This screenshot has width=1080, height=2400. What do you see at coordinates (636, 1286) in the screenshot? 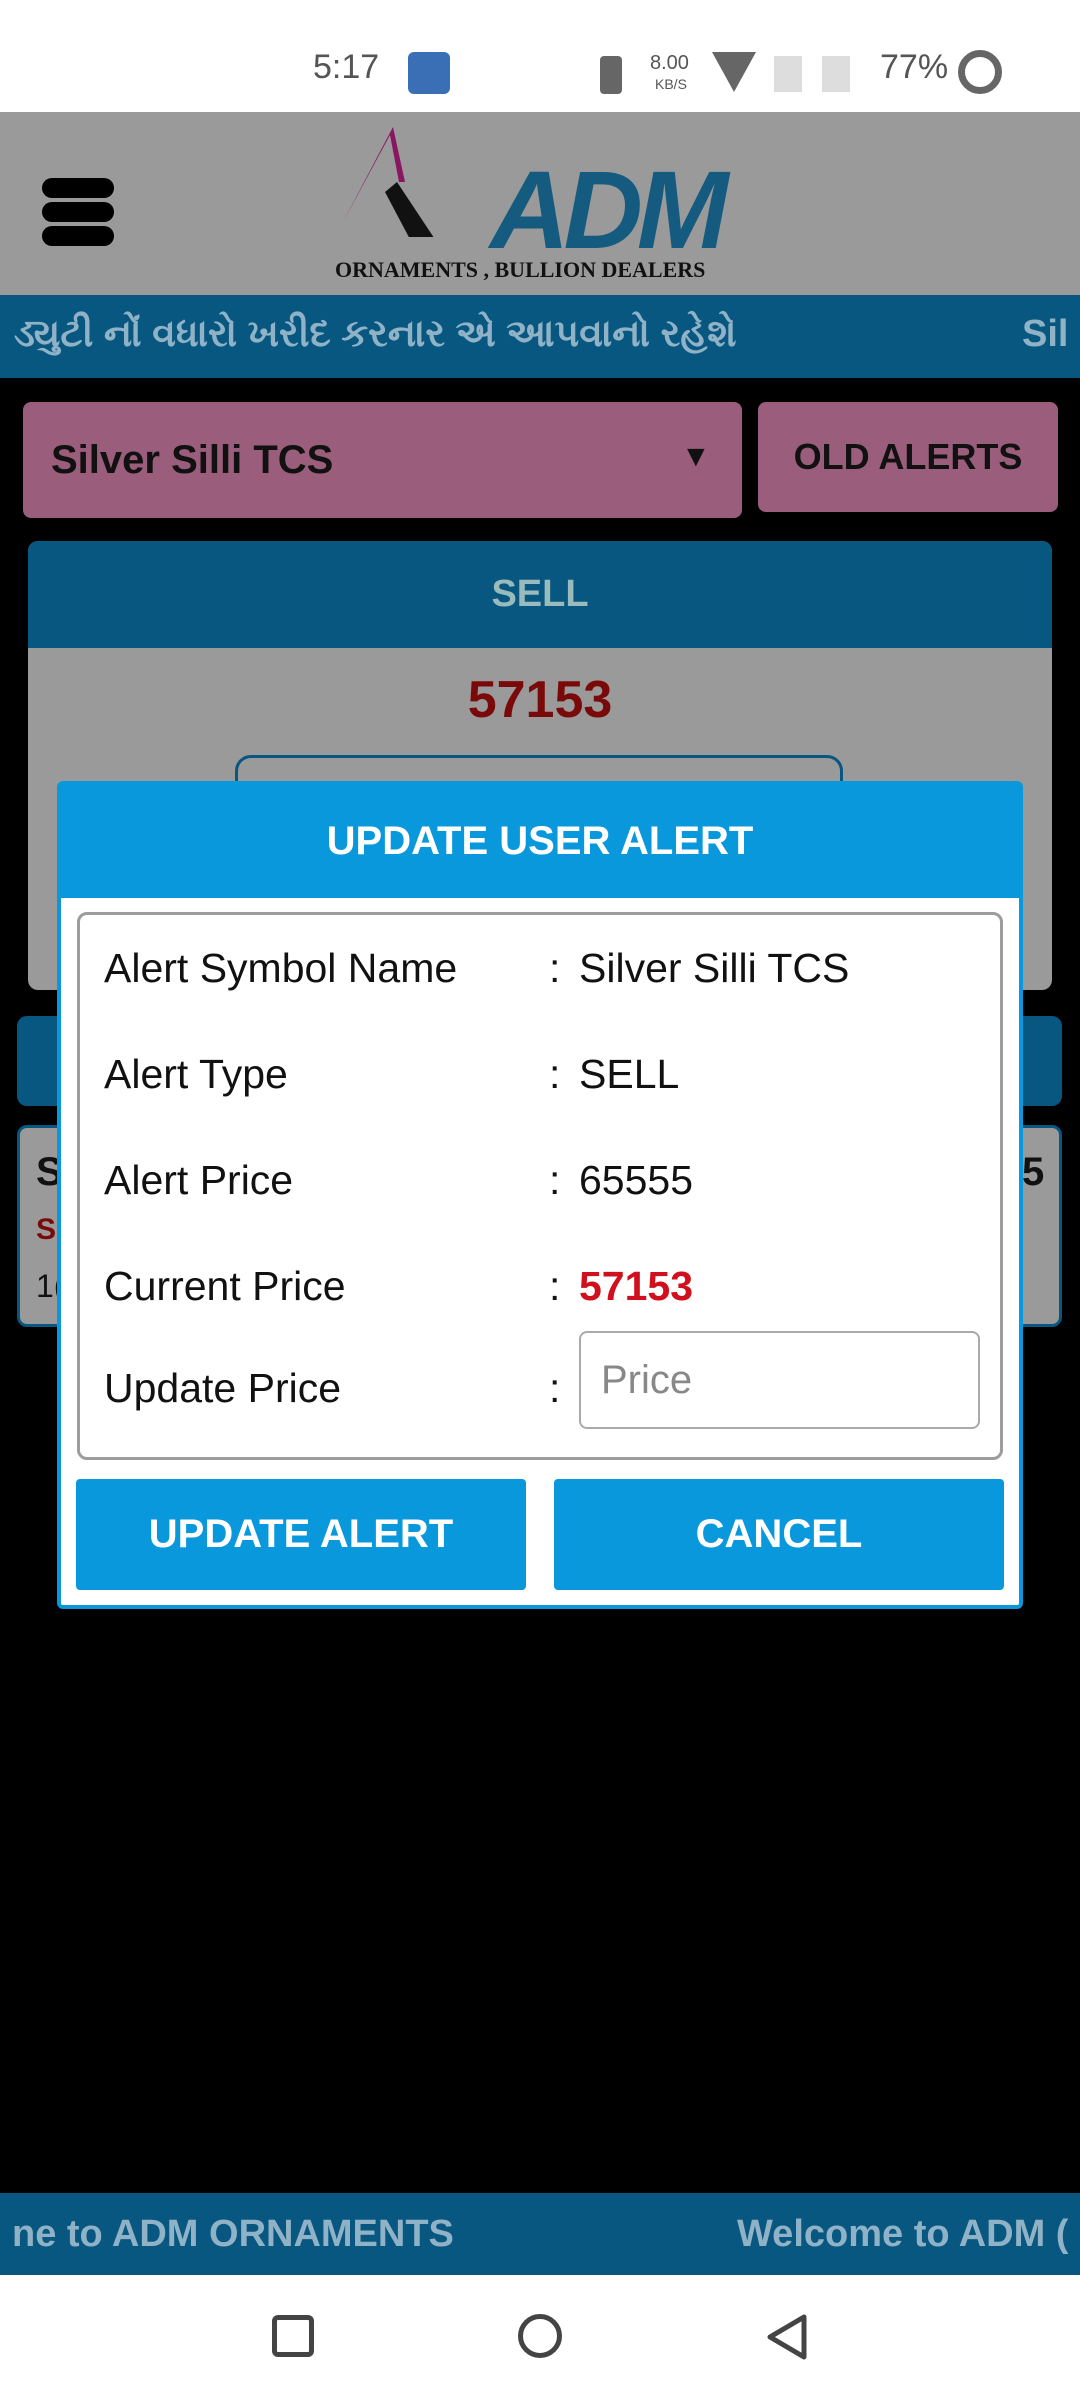
I see `current-price-value: 57153` at bounding box center [636, 1286].